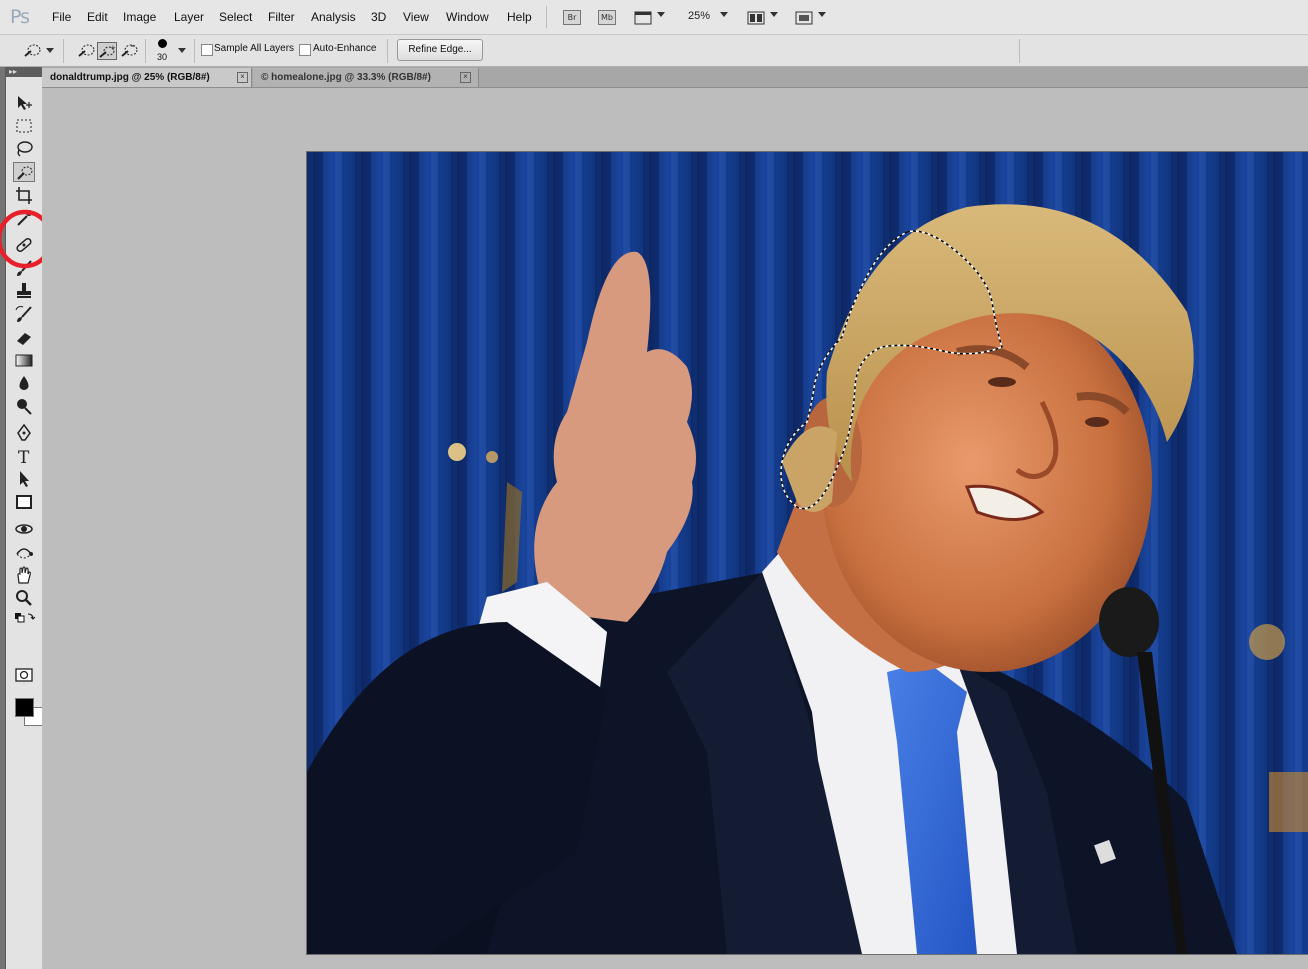  Describe the element at coordinates (24, 149) in the screenshot. I see `lasso-tool-icon` at that location.